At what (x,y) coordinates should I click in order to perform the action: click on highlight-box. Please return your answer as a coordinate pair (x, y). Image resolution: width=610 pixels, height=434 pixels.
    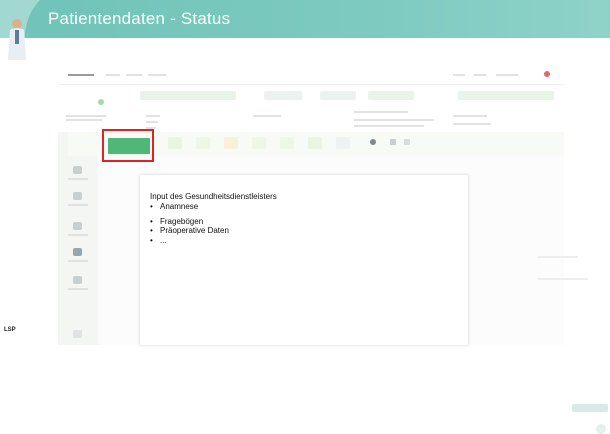
    Looking at the image, I should click on (128, 145).